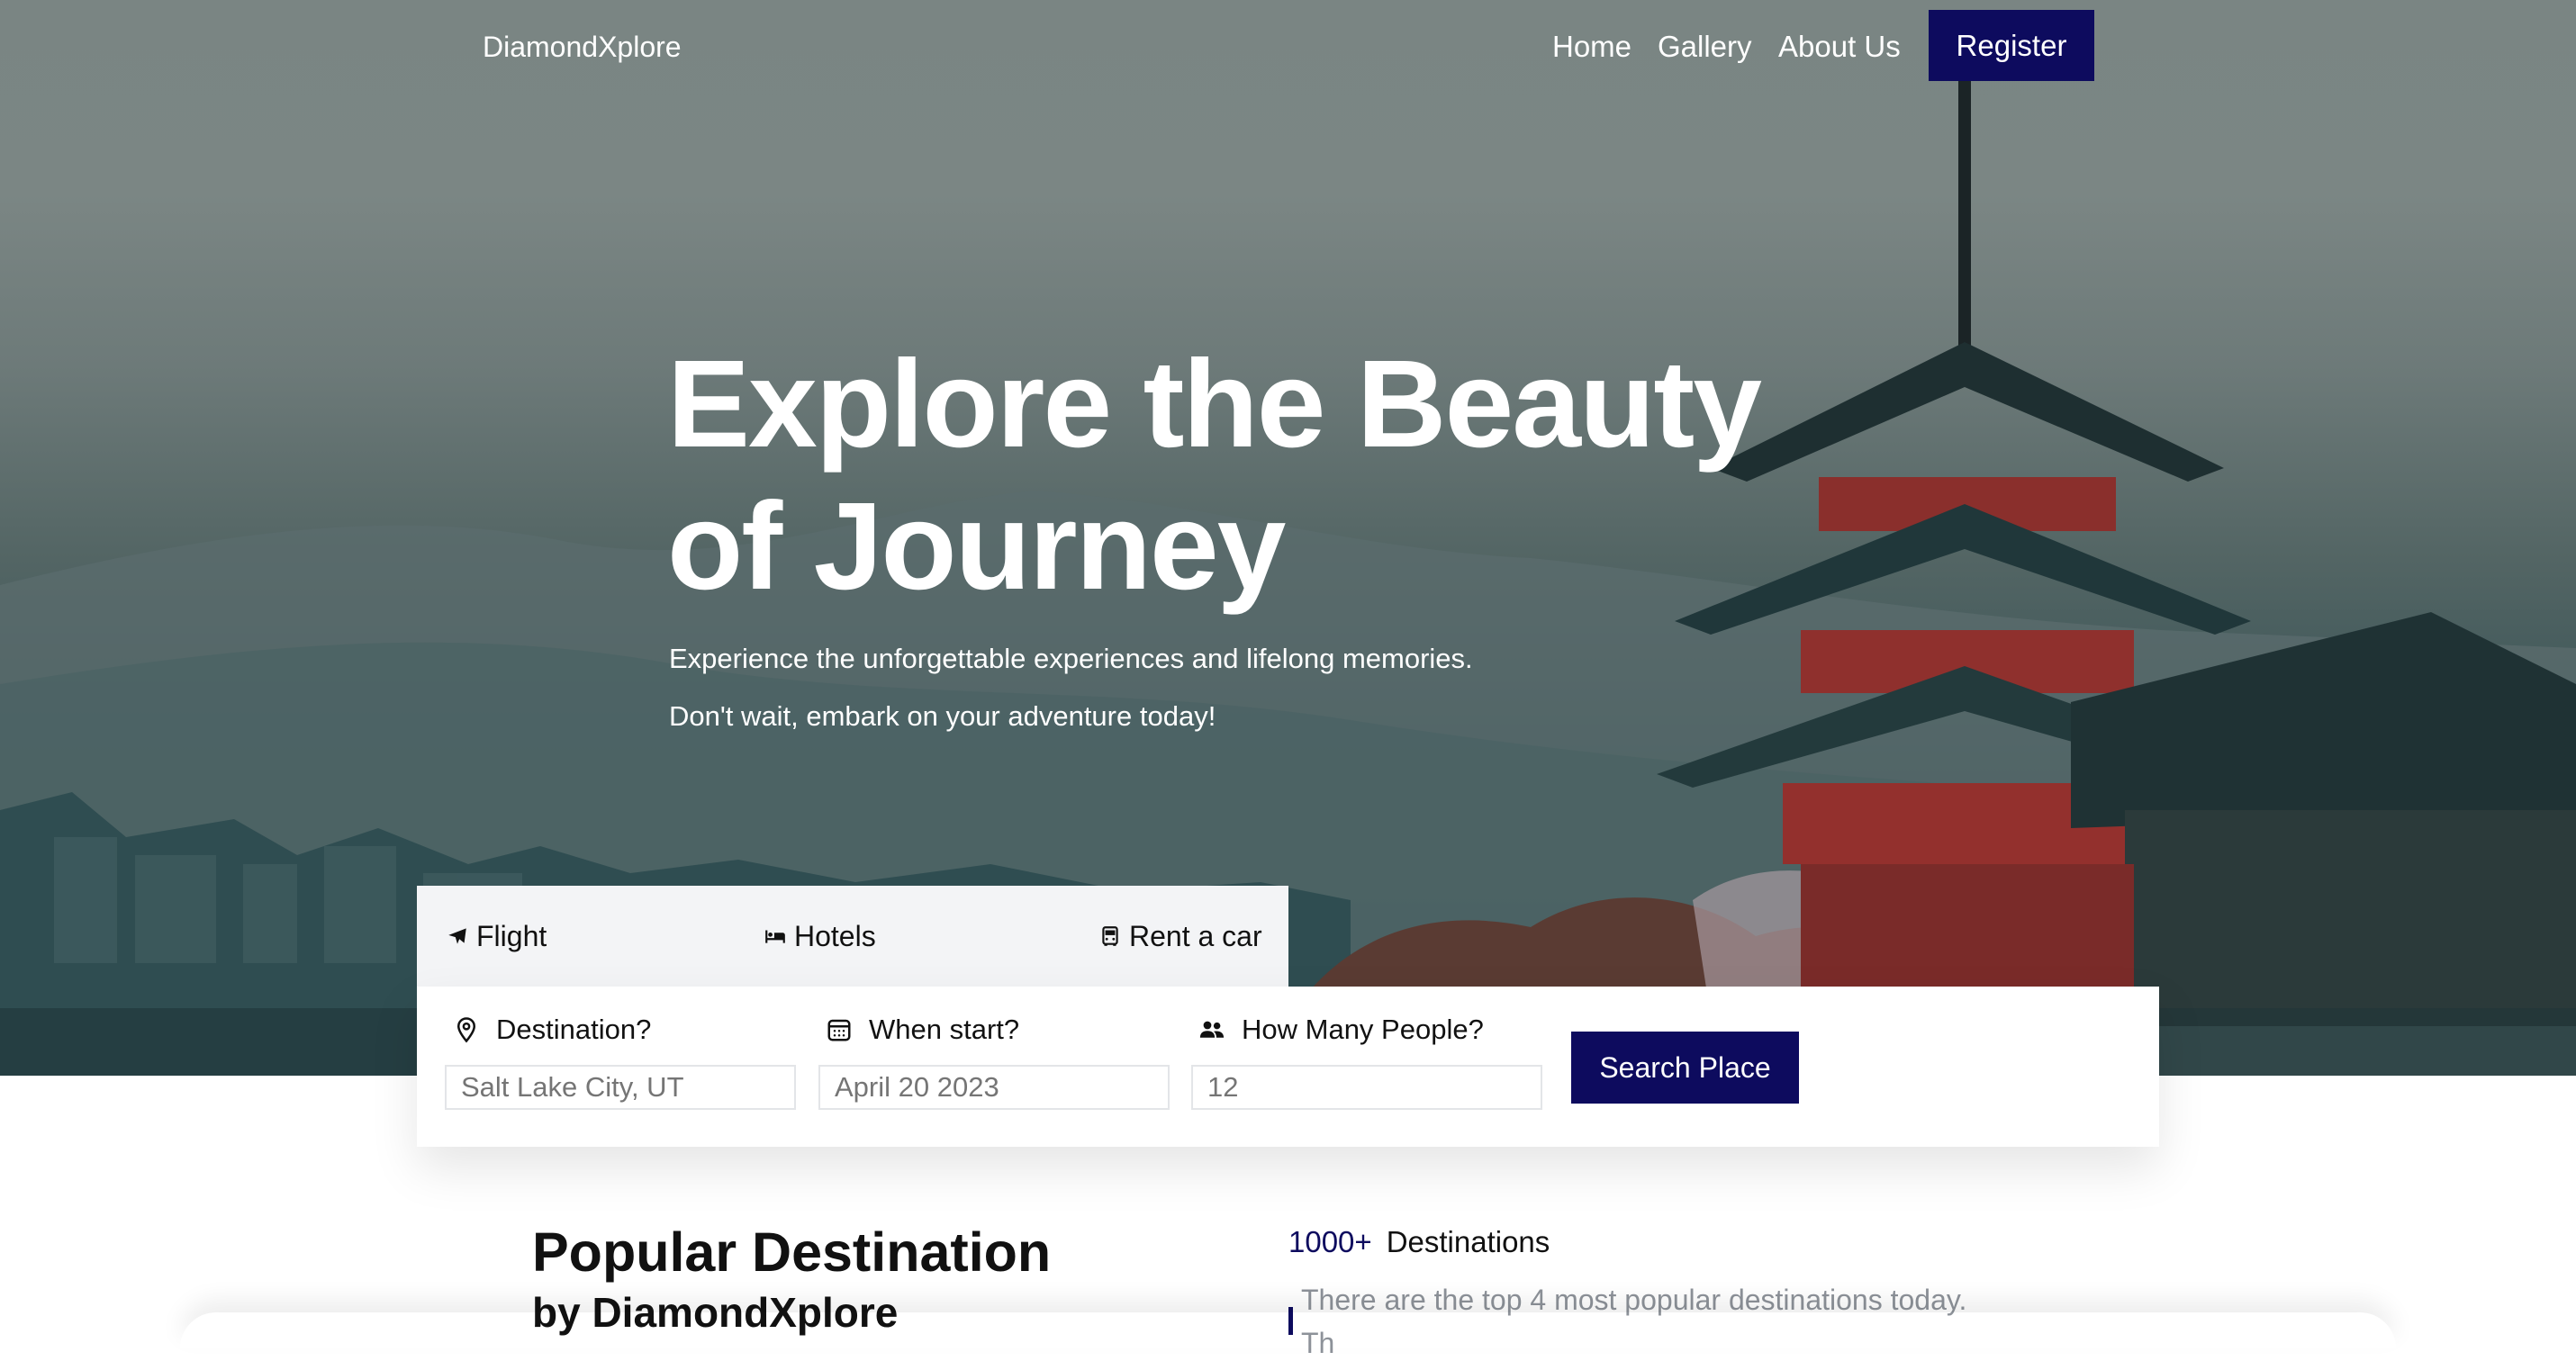 This screenshot has height=1361, width=2576. I want to click on start-date-input, so click(994, 1087).